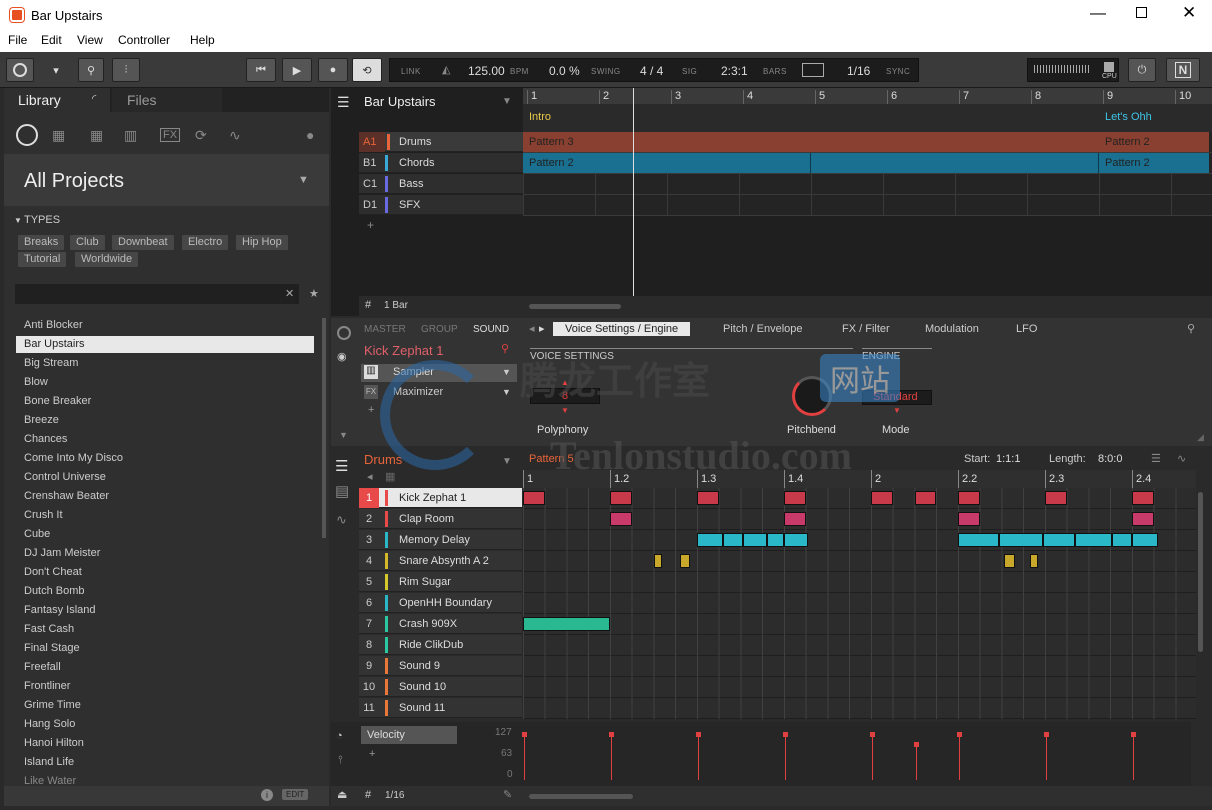  What do you see at coordinates (367, 70) in the screenshot?
I see `loop-button: ⟲` at bounding box center [367, 70].